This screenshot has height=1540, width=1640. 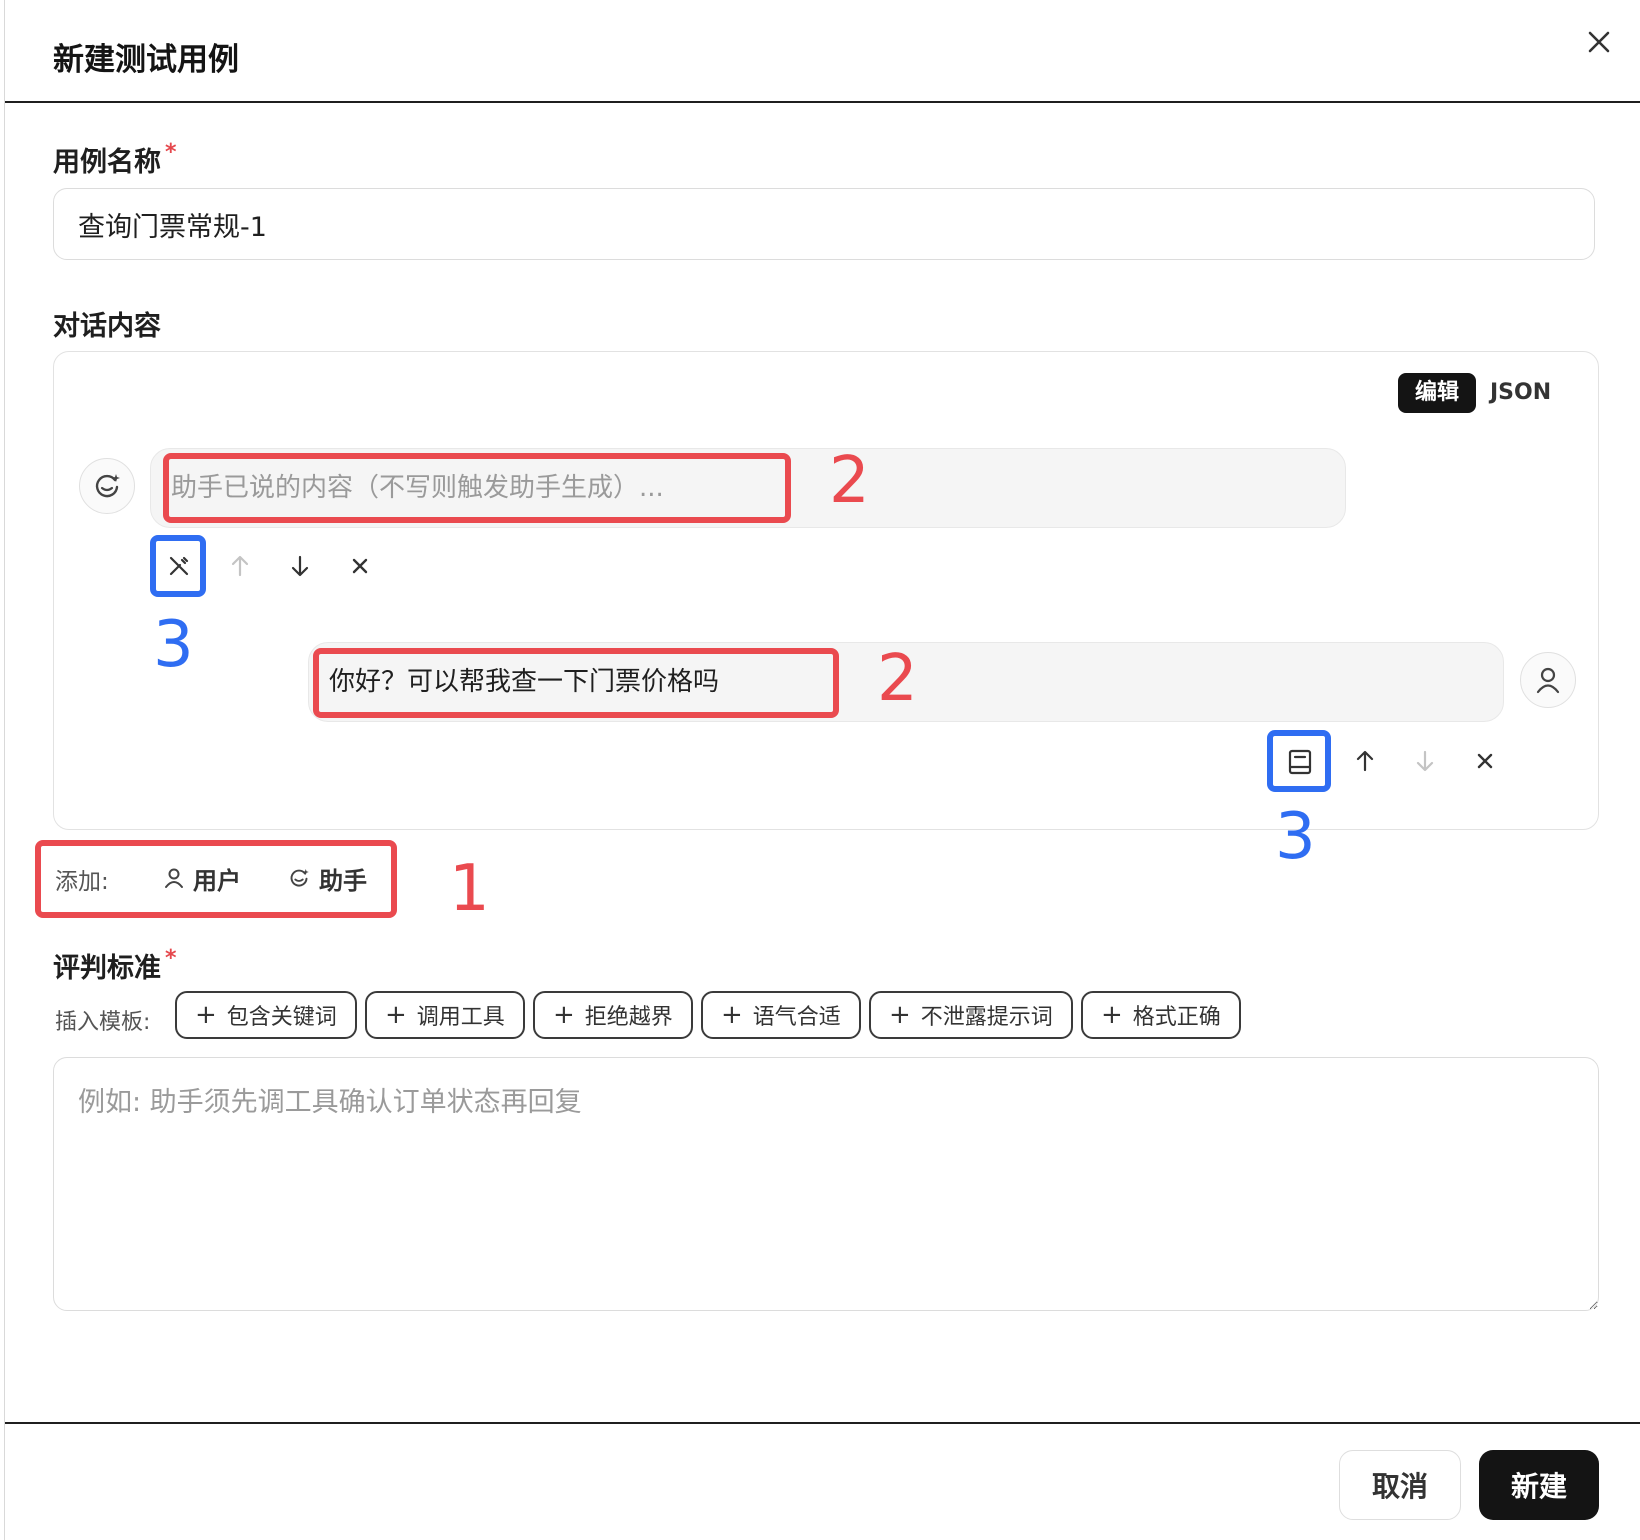 What do you see at coordinates (822, 51) in the screenshot?
I see `dialog-header: 新建测试用例` at bounding box center [822, 51].